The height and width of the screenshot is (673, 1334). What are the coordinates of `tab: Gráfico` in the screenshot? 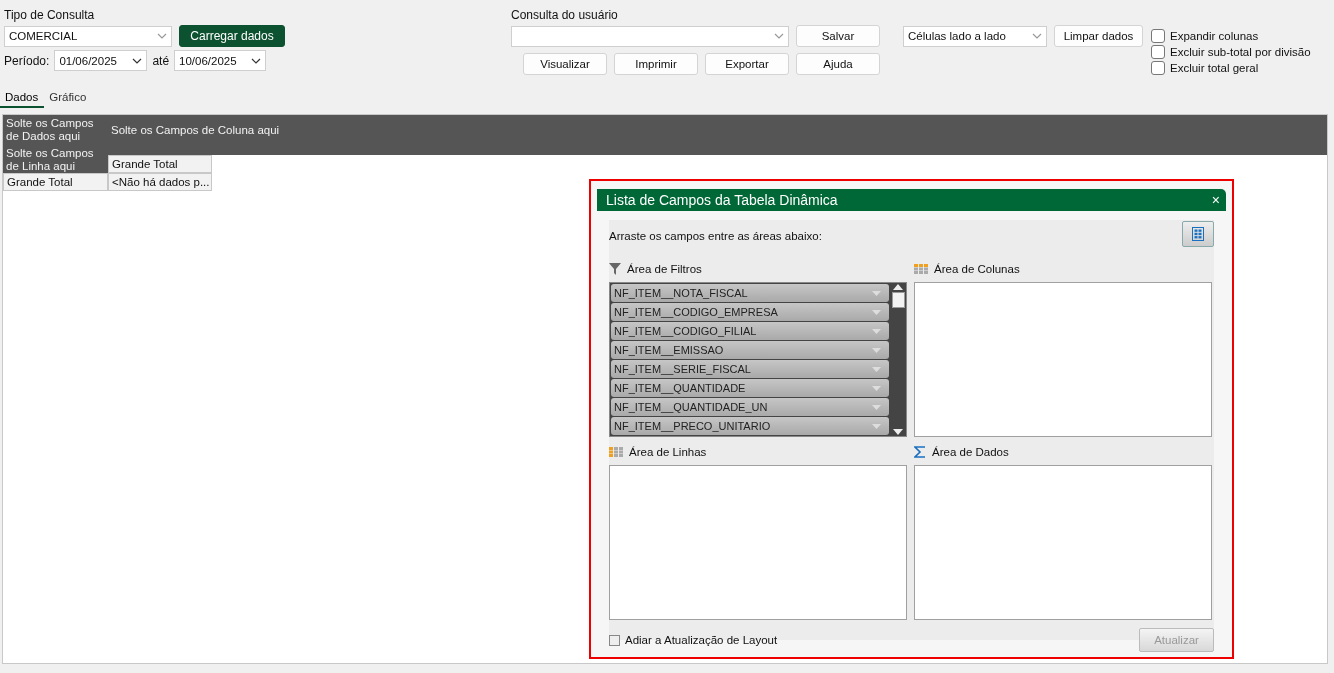 It's located at (68, 98).